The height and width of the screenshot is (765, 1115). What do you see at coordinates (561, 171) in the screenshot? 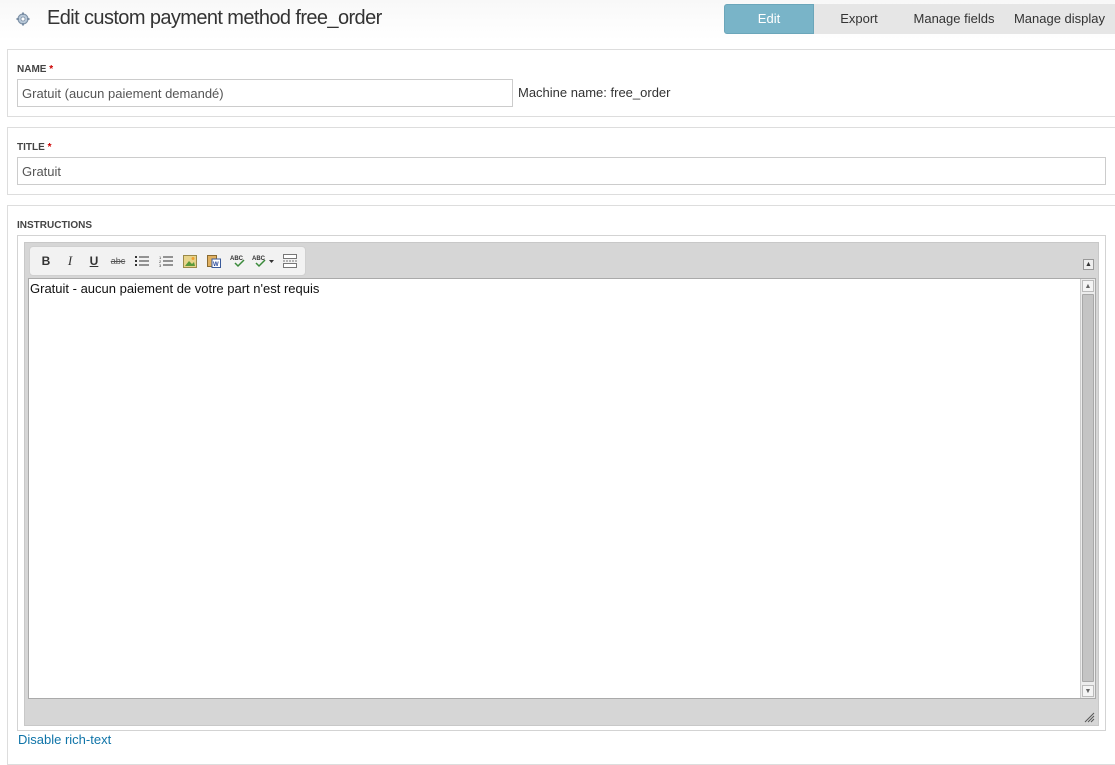
I see `title-input` at bounding box center [561, 171].